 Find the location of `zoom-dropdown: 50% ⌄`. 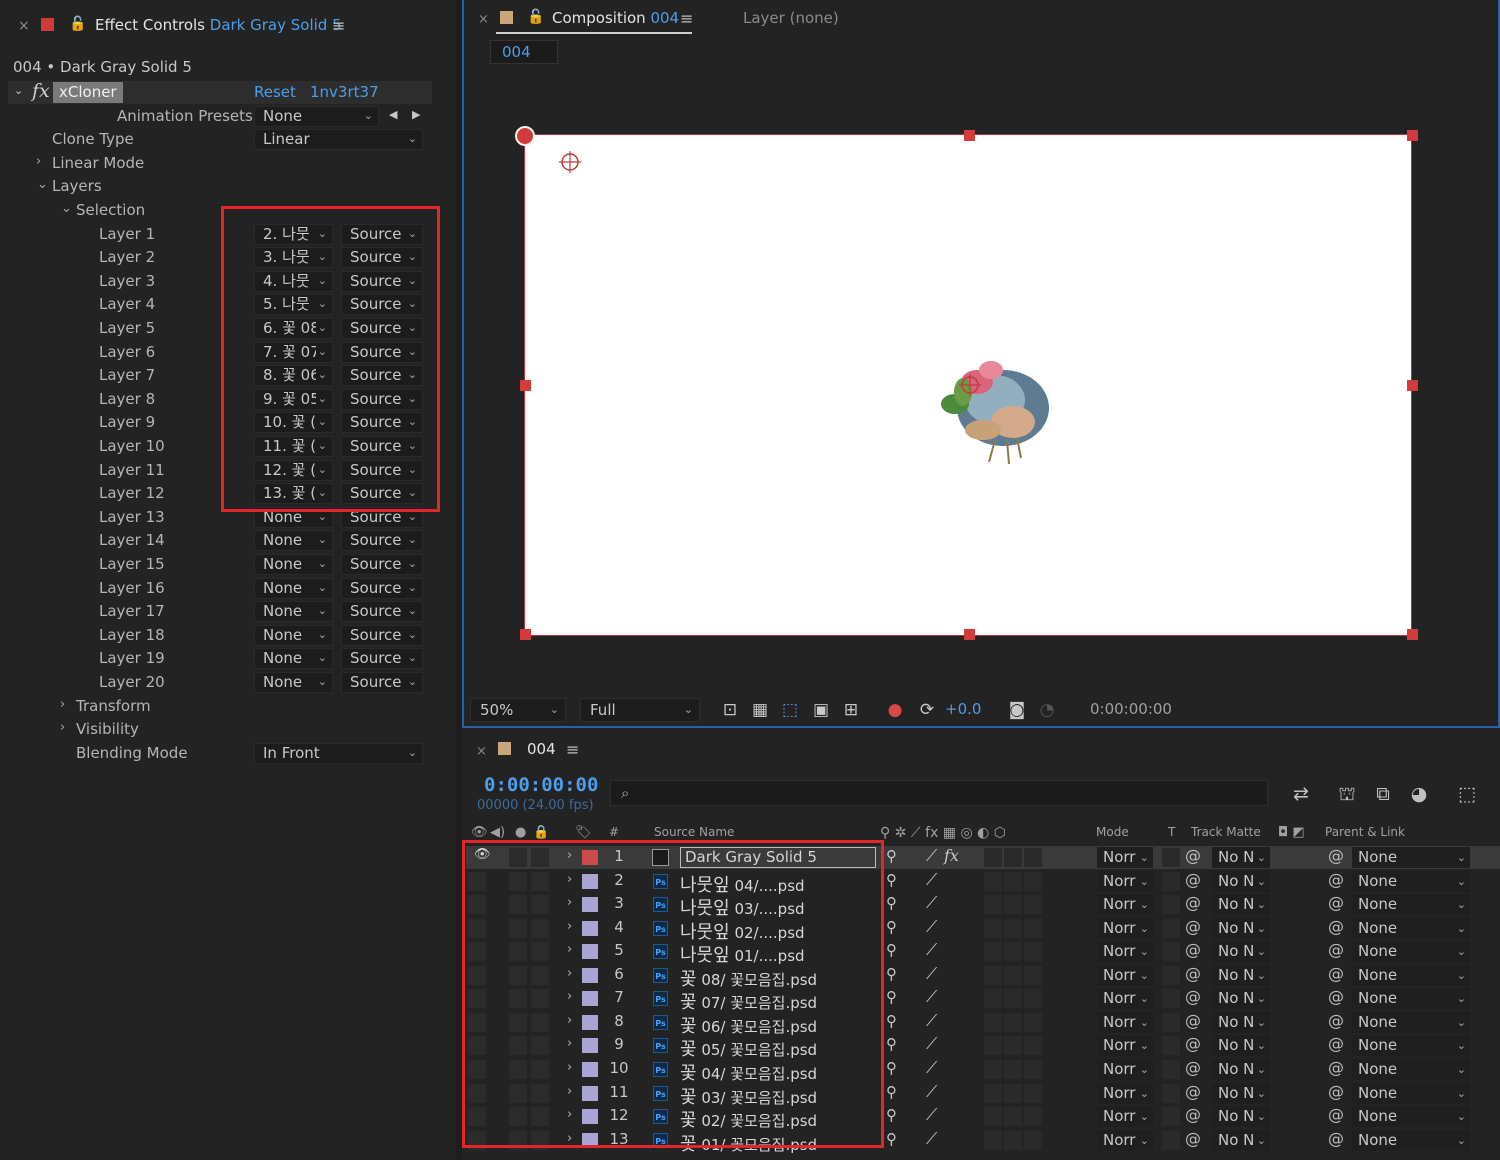

zoom-dropdown: 50% ⌄ is located at coordinates (518, 710).